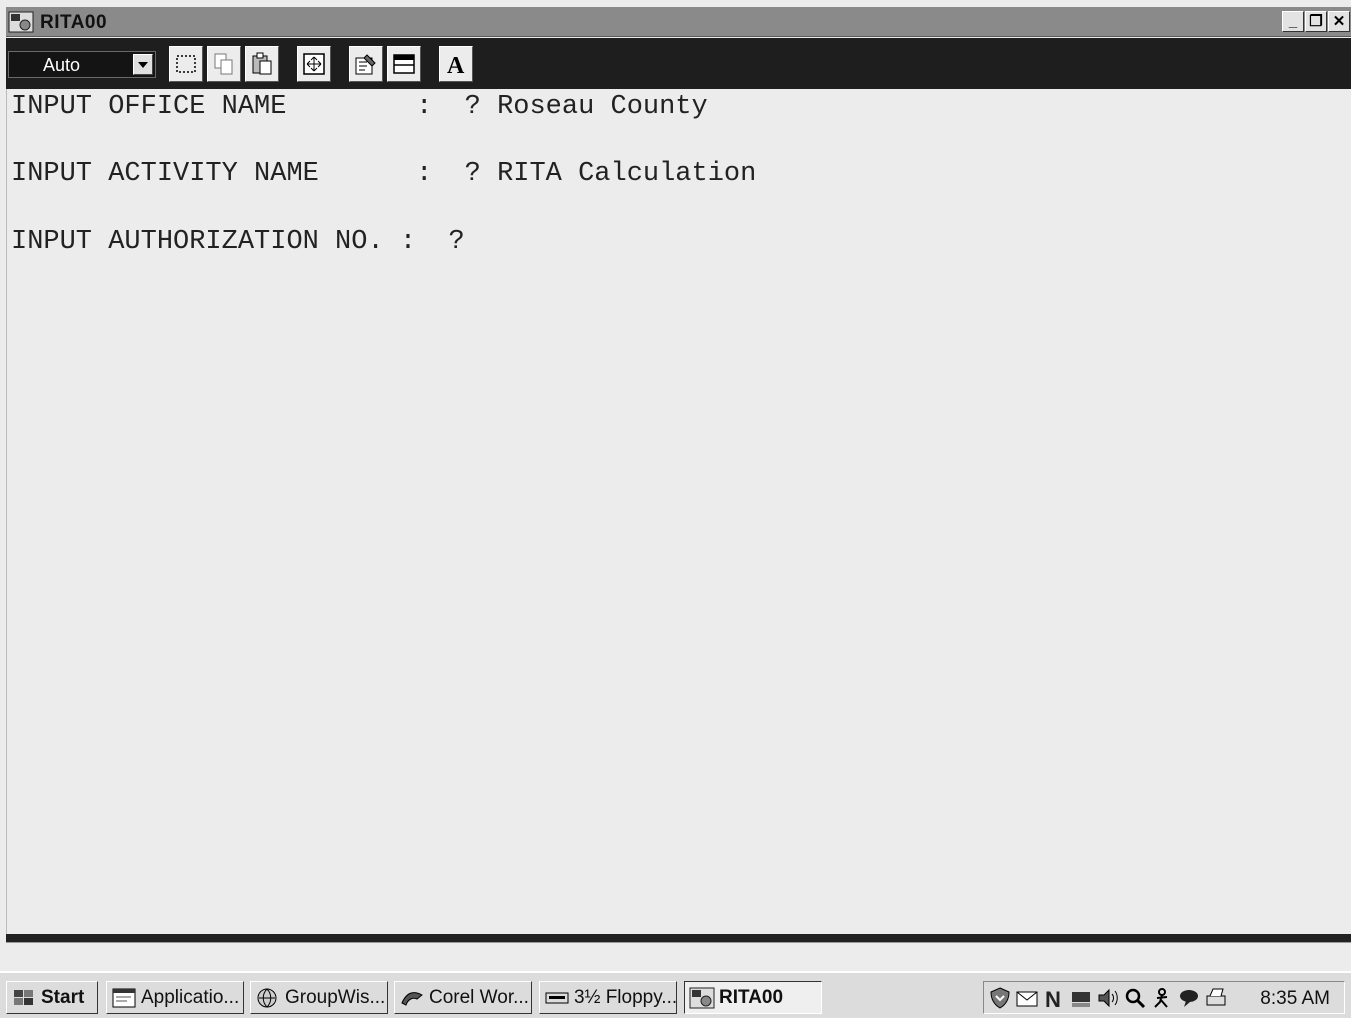 Image resolution: width=1351 pixels, height=1018 pixels. I want to click on mark-button, so click(186, 64).